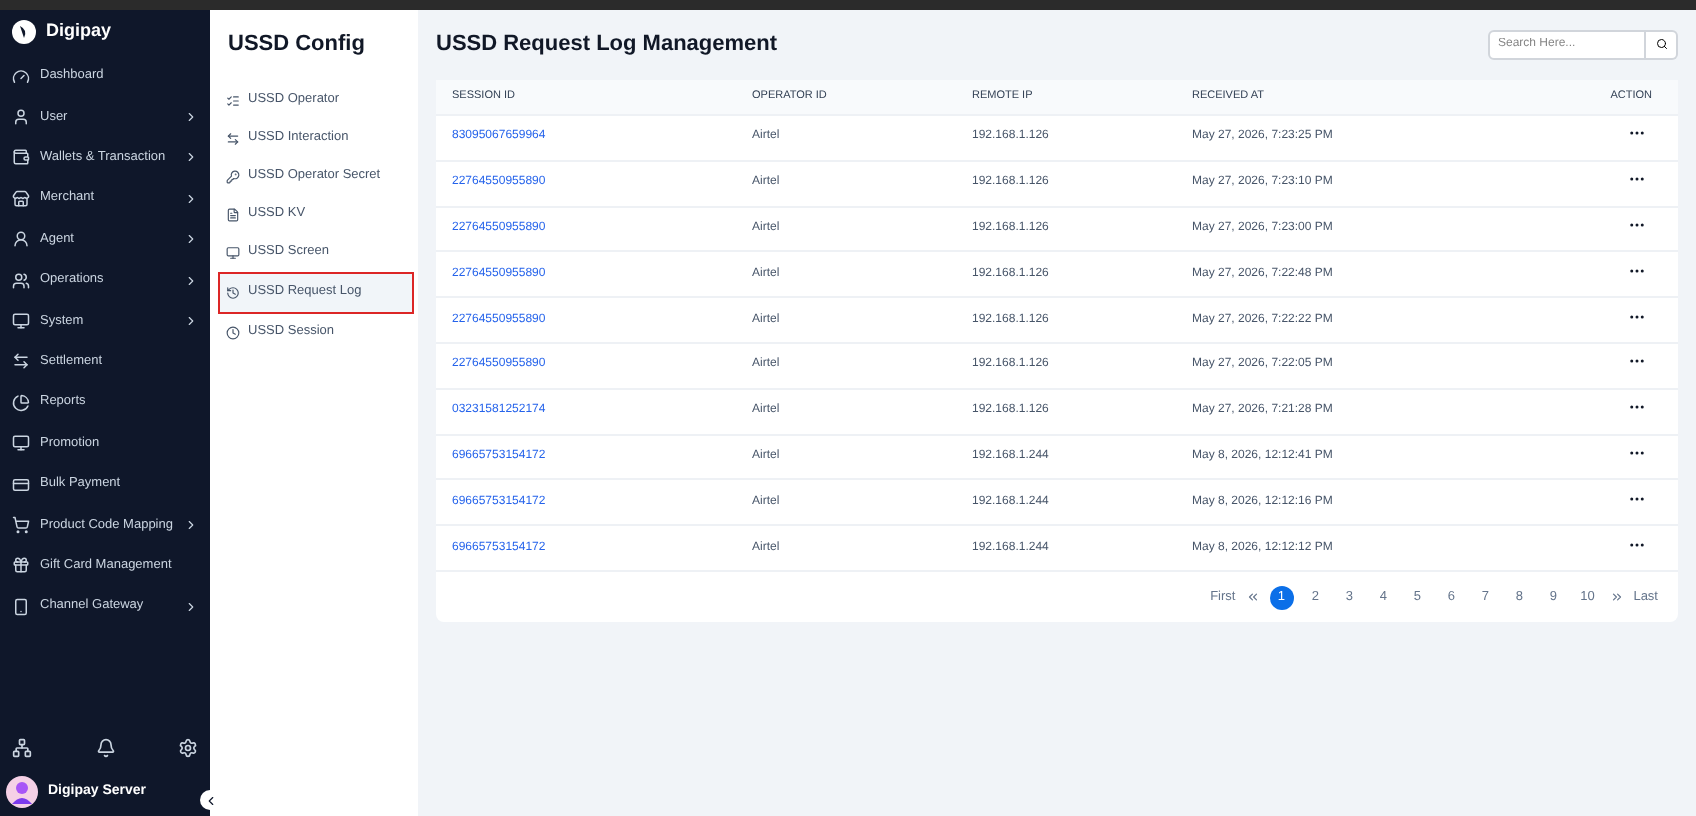  What do you see at coordinates (21, 524) in the screenshot?
I see `cart-icon` at bounding box center [21, 524].